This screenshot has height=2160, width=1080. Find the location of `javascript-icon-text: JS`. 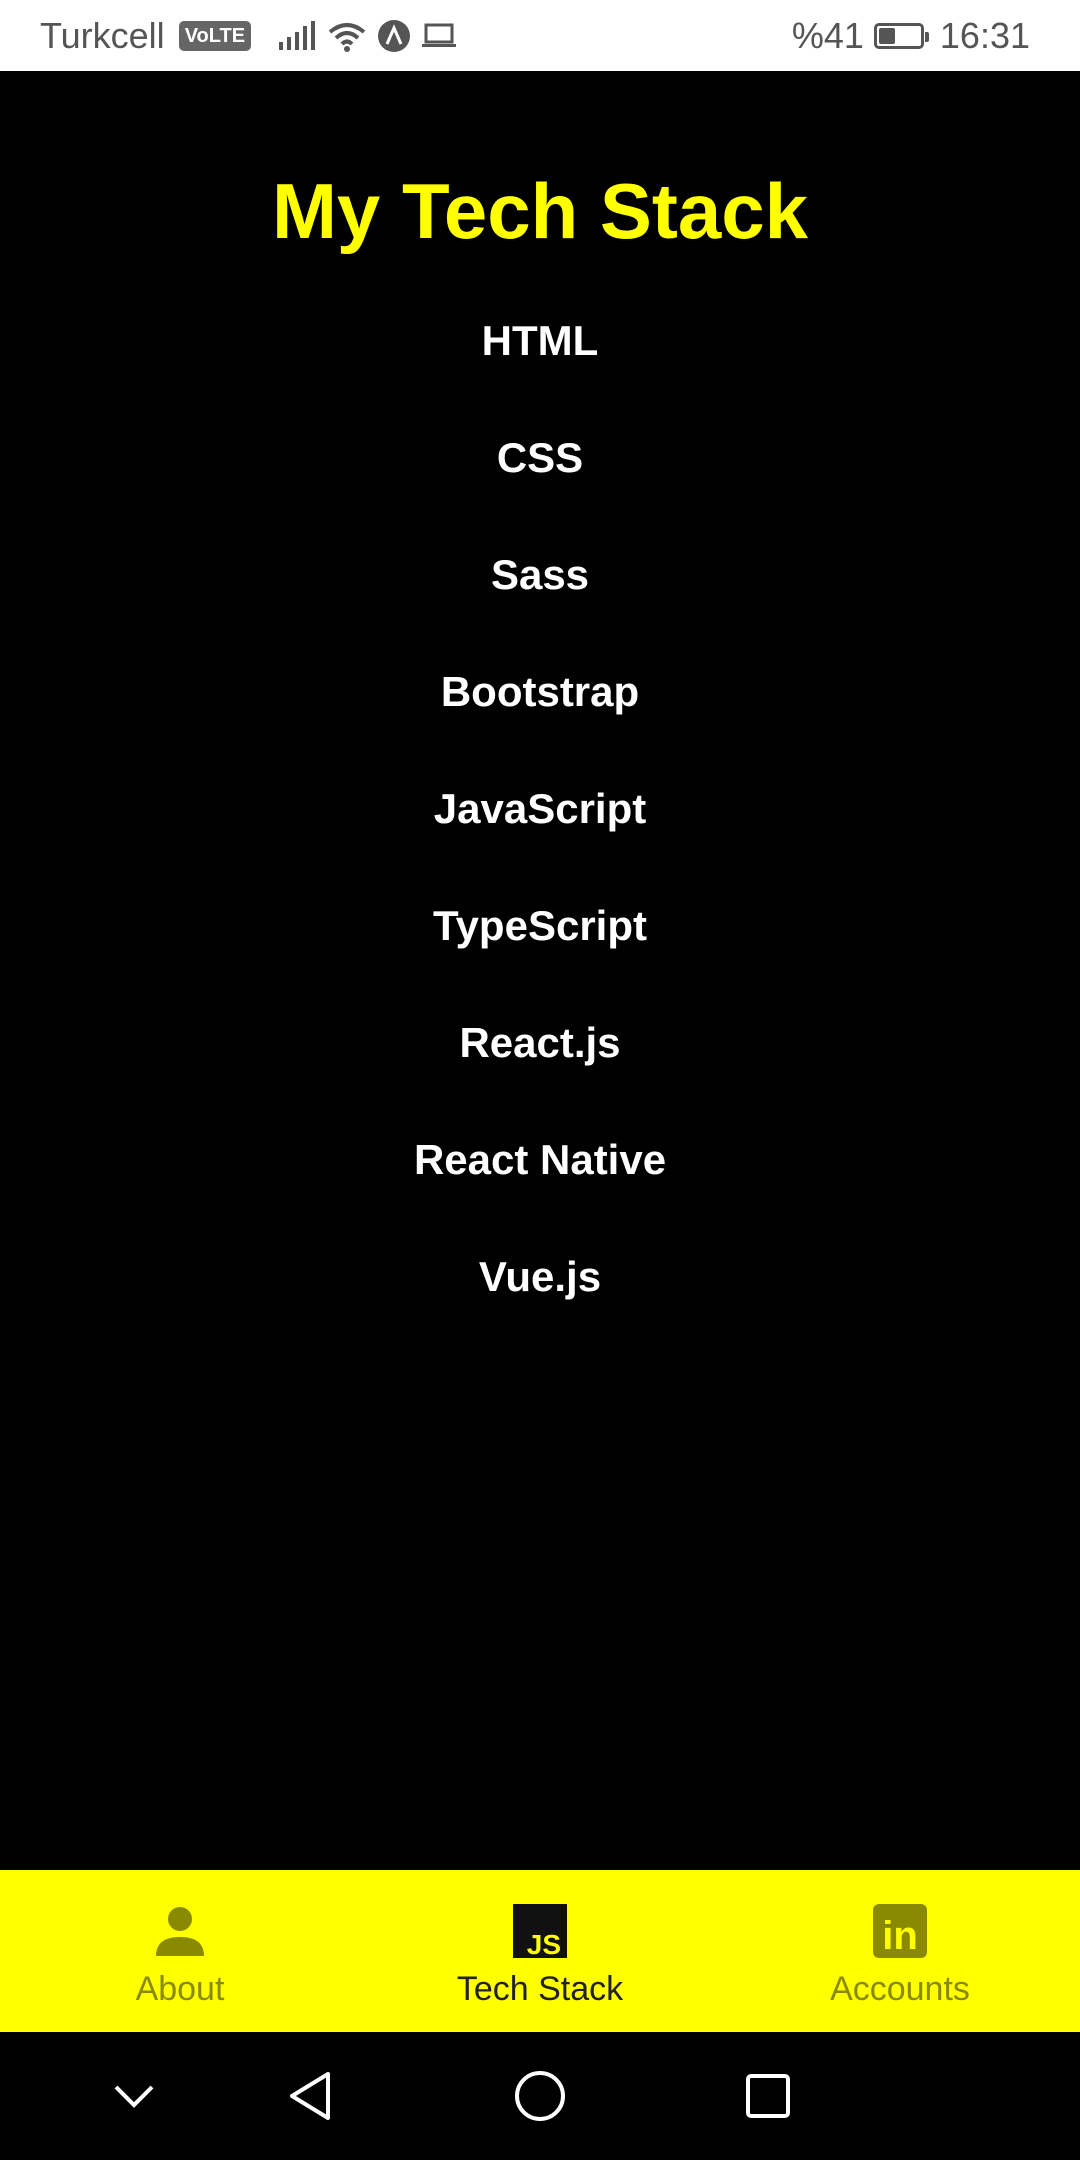

javascript-icon-text: JS is located at coordinates (544, 1943).